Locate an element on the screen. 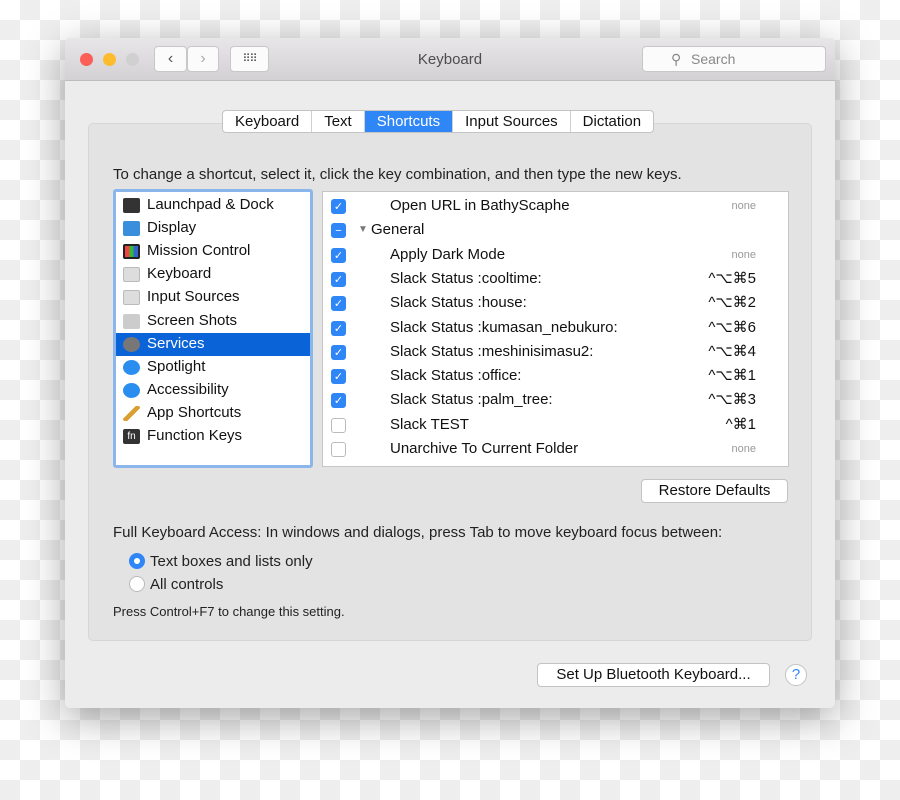 This screenshot has height=800, width=900. sidebar-item-input-sources: Input Sources is located at coordinates (213, 297).